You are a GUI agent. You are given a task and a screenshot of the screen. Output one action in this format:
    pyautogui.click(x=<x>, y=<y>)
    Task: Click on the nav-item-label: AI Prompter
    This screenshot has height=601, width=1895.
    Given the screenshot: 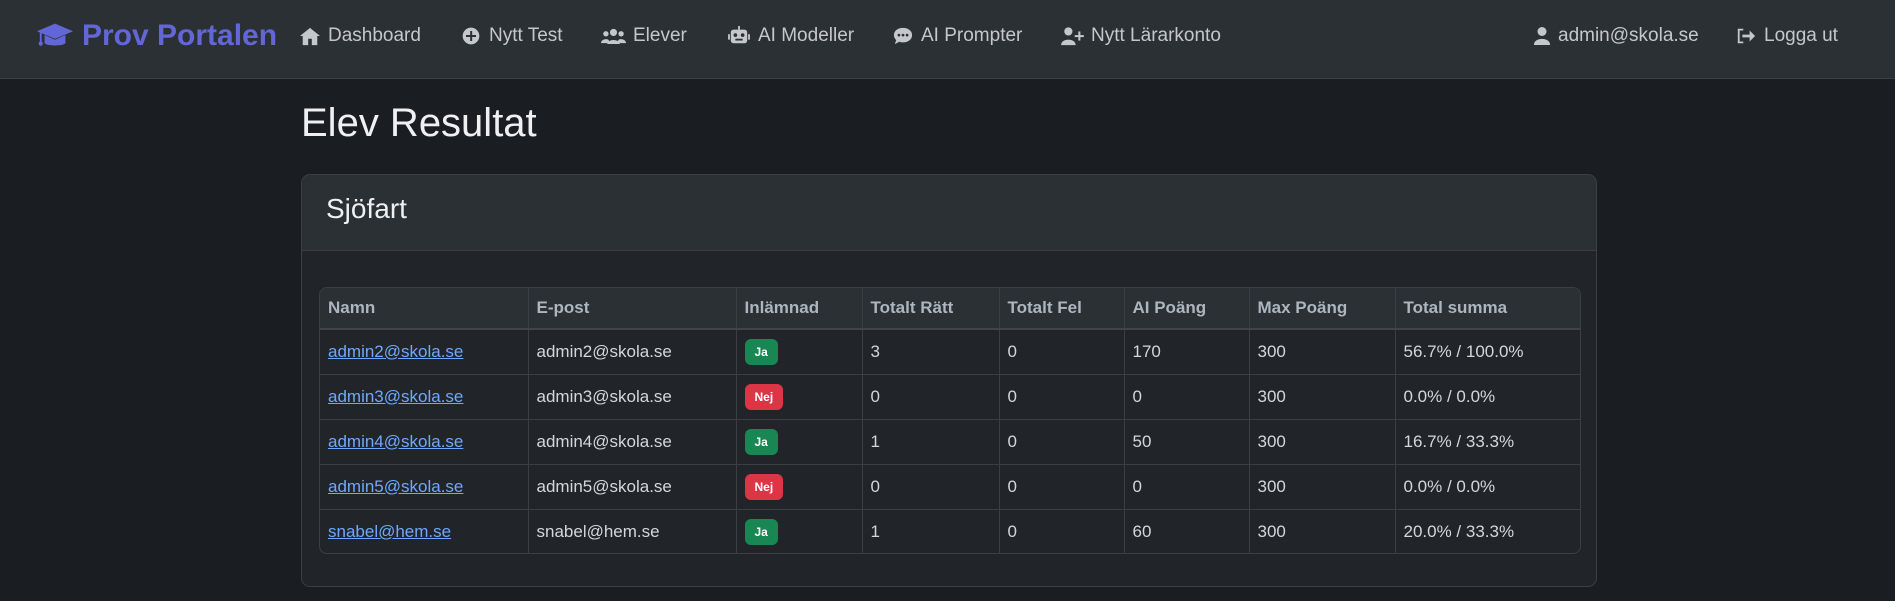 What is the action you would take?
    pyautogui.click(x=972, y=35)
    